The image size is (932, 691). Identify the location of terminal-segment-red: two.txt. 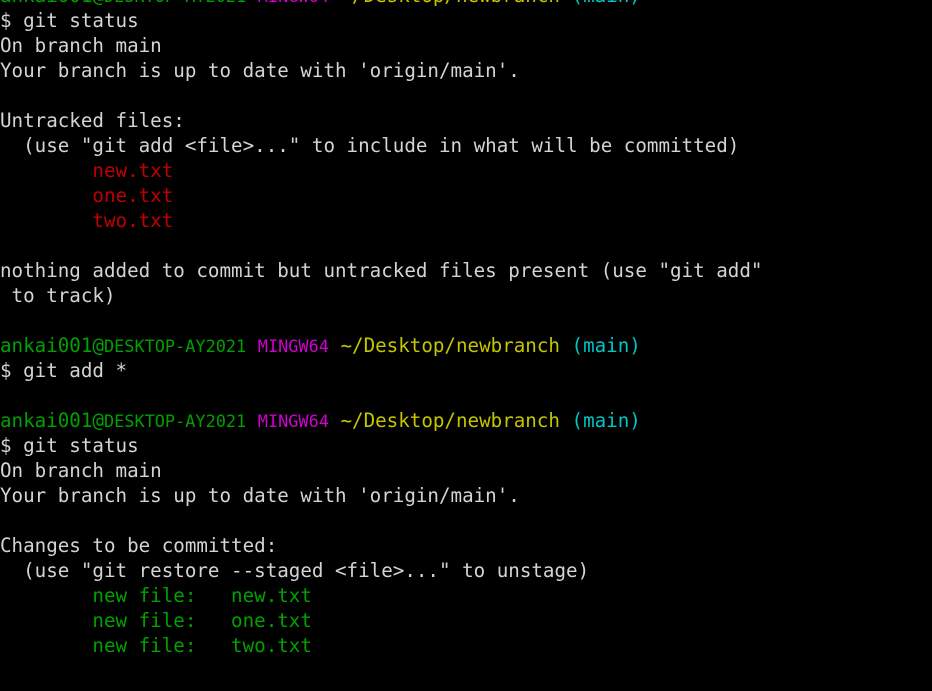
(133, 220).